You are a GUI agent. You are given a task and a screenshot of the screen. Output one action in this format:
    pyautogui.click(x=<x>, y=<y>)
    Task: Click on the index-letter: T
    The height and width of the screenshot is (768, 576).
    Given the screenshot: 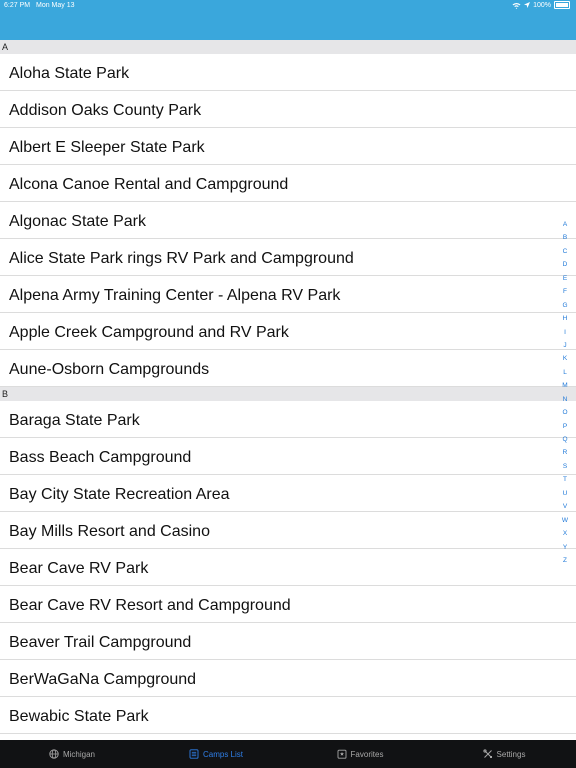 What is the action you would take?
    pyautogui.click(x=565, y=479)
    